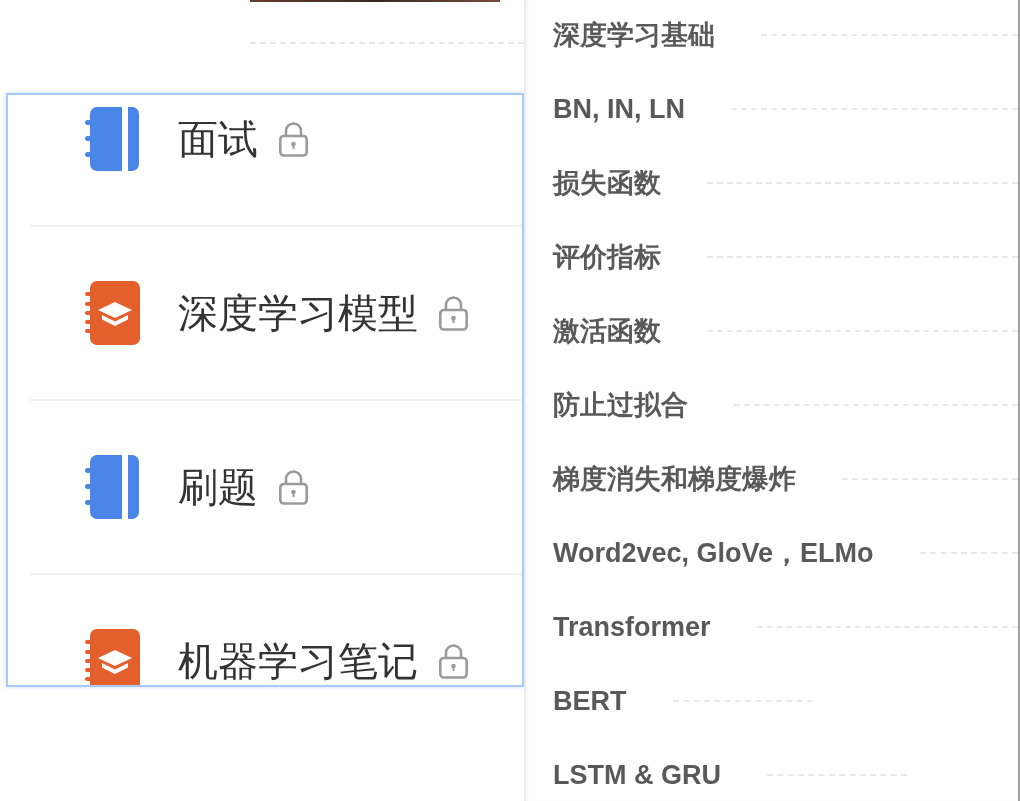 The width and height of the screenshot is (1020, 801). What do you see at coordinates (674, 479) in the screenshot?
I see `outline-item: 梯度消失和梯度爆炸` at bounding box center [674, 479].